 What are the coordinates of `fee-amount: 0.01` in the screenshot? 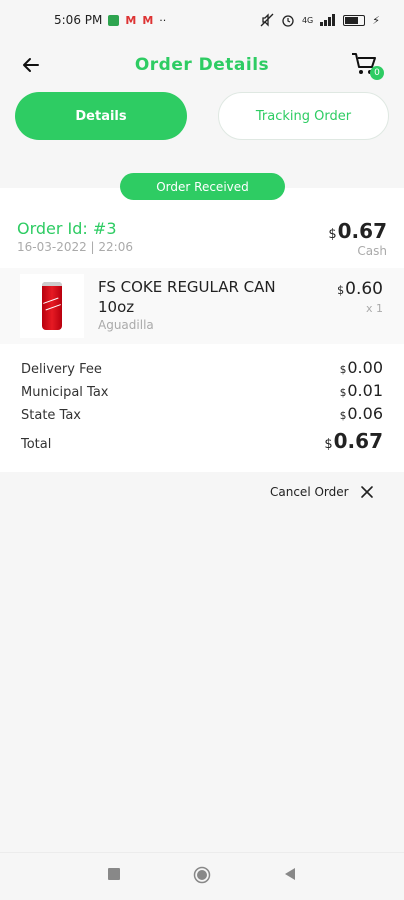 It's located at (365, 390).